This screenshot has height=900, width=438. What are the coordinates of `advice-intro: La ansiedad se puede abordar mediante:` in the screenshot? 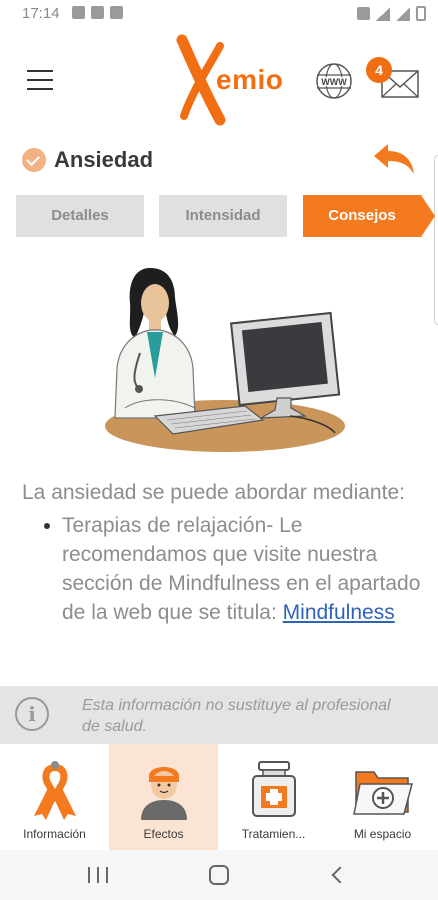 It's located at (213, 492).